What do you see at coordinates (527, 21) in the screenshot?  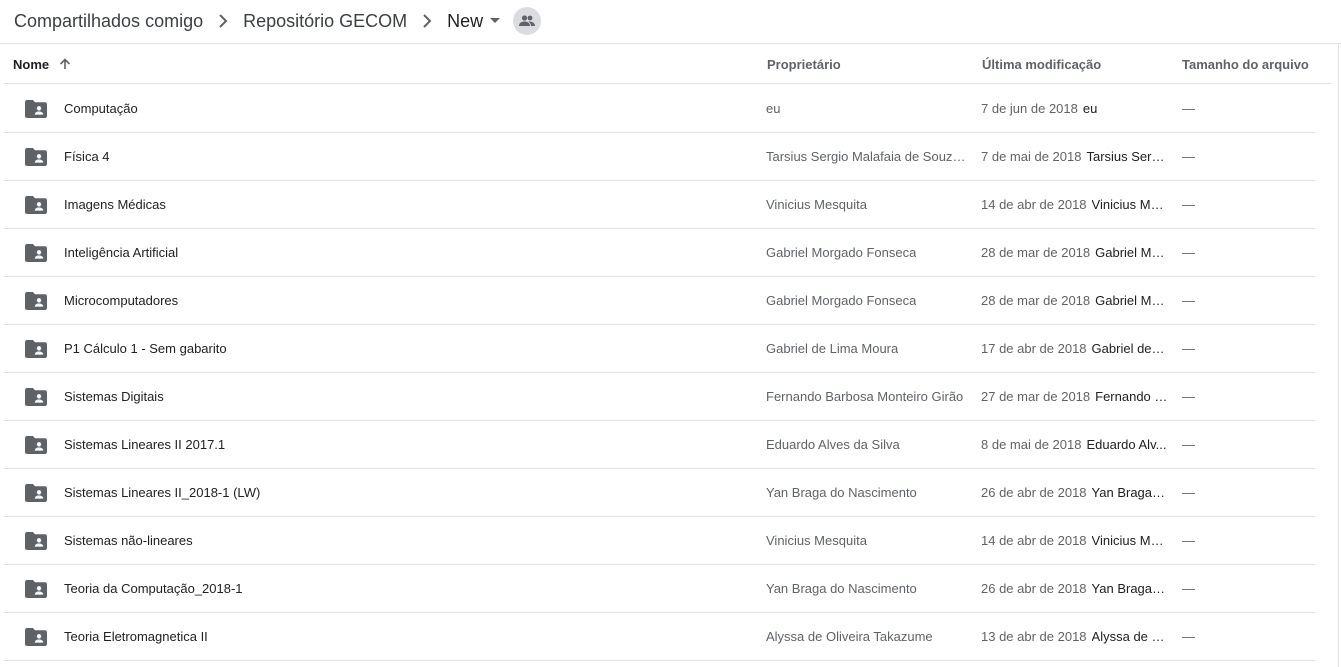 I see `people-icon` at bounding box center [527, 21].